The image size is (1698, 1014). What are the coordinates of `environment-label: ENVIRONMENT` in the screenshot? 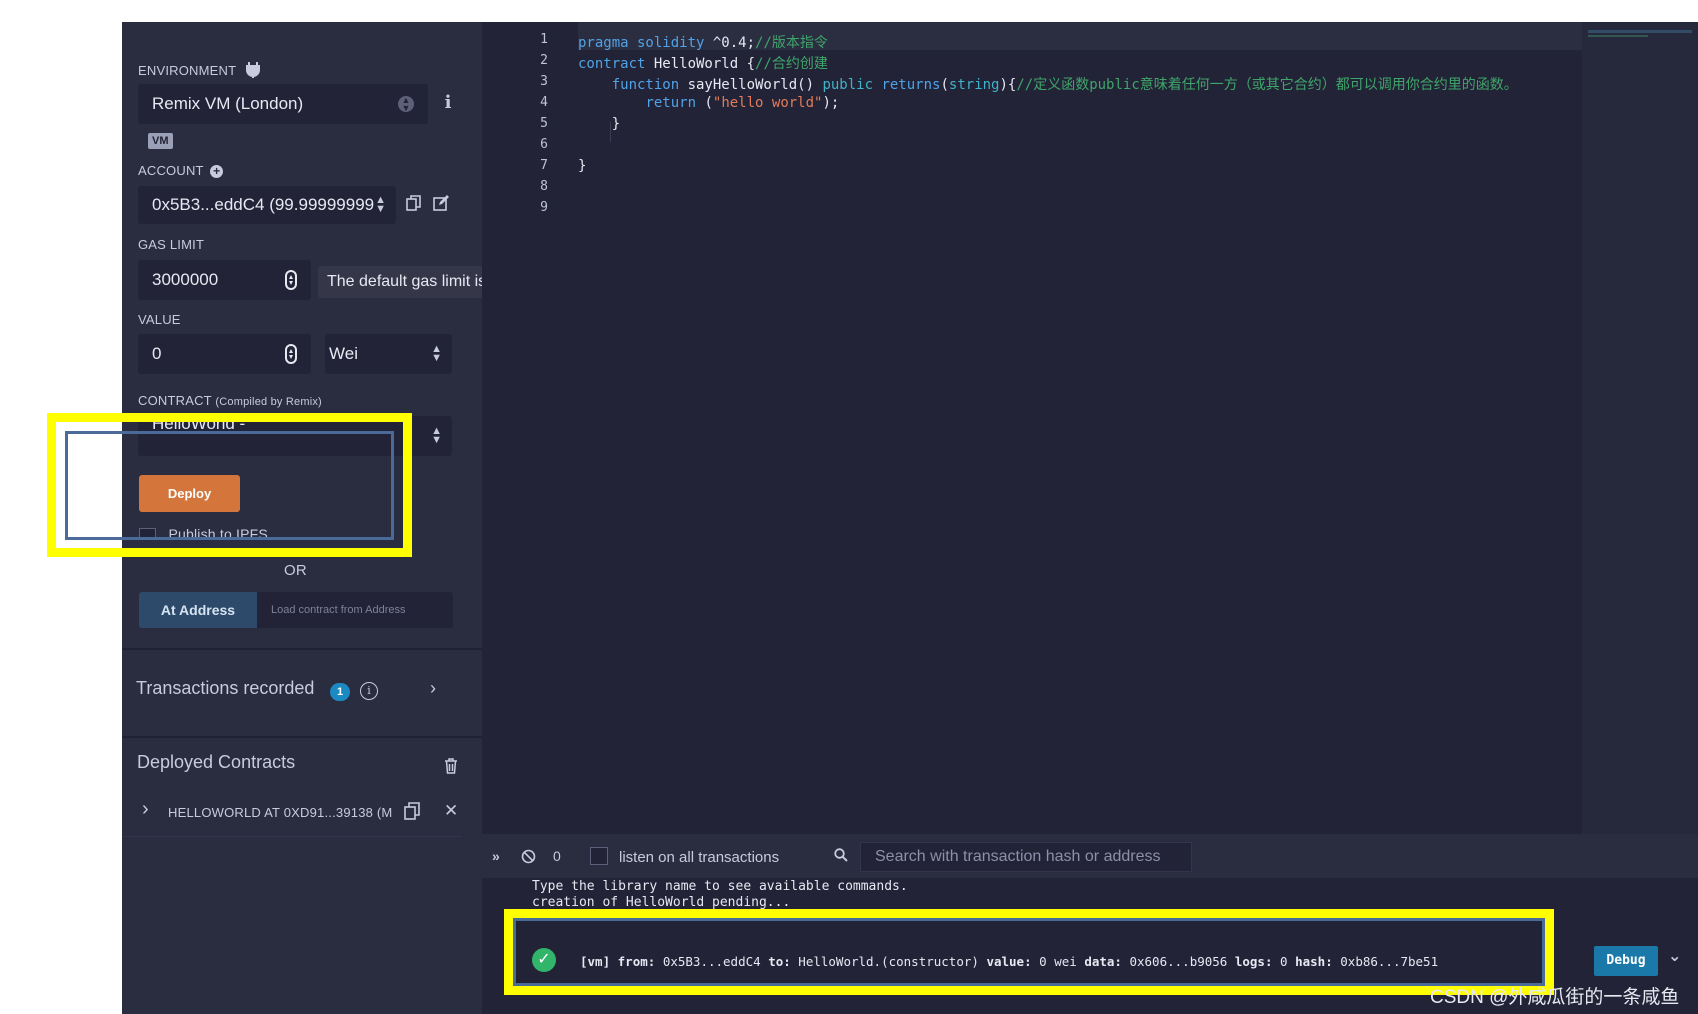 It's located at (199, 71).